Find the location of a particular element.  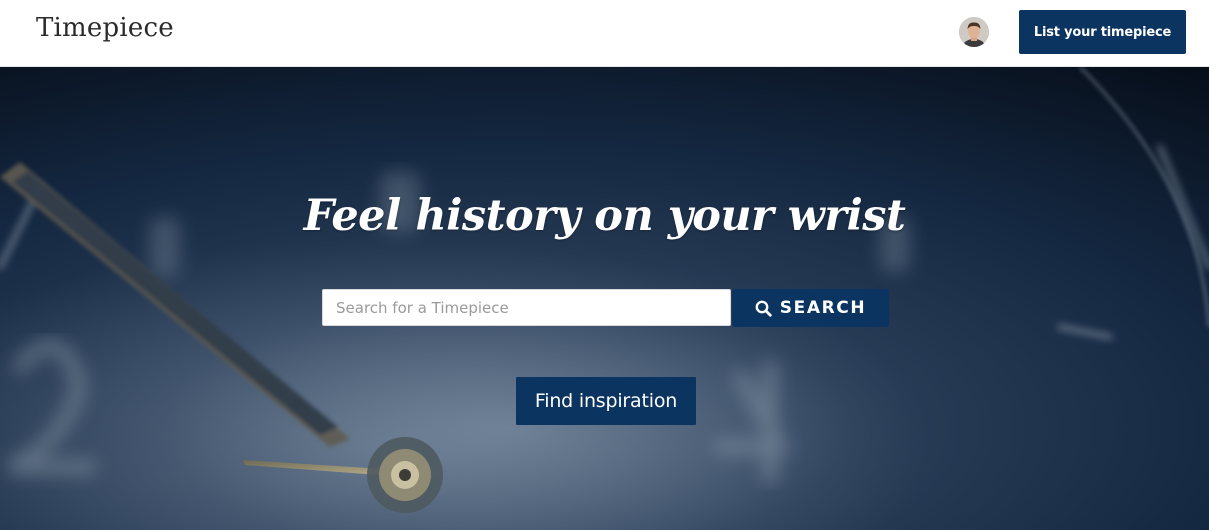

site-logo: Timepiece is located at coordinates (105, 28).